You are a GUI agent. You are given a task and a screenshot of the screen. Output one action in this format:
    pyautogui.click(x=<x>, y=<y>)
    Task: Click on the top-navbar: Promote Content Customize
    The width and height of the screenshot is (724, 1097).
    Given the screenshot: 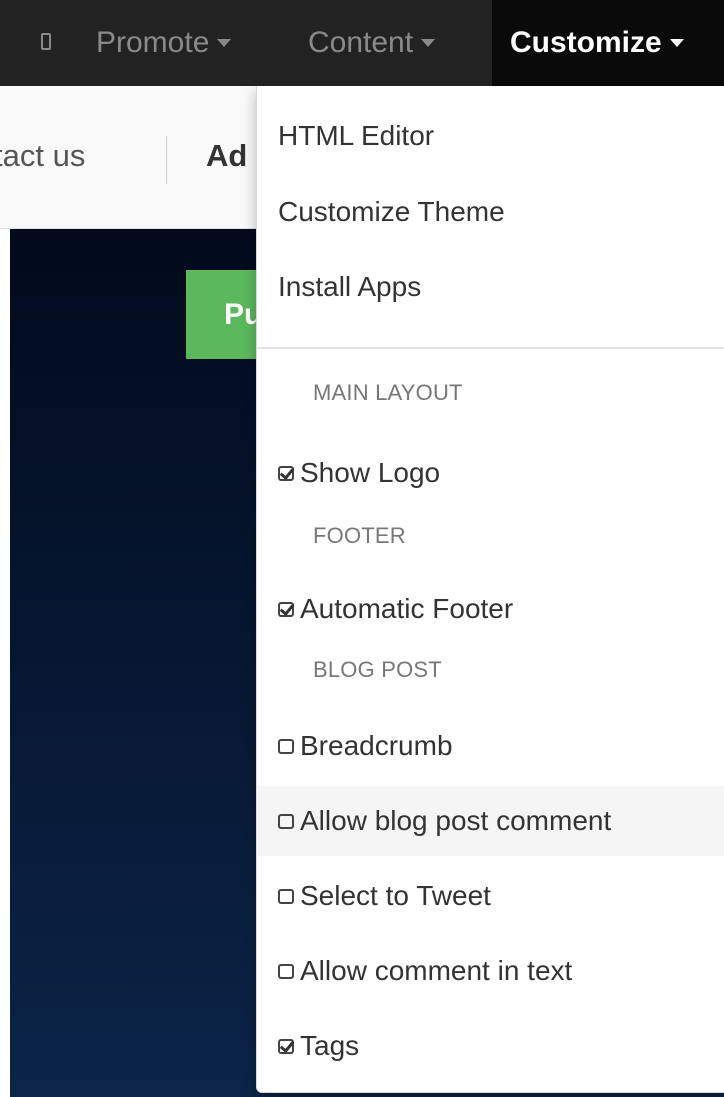 What is the action you would take?
    pyautogui.click(x=362, y=43)
    